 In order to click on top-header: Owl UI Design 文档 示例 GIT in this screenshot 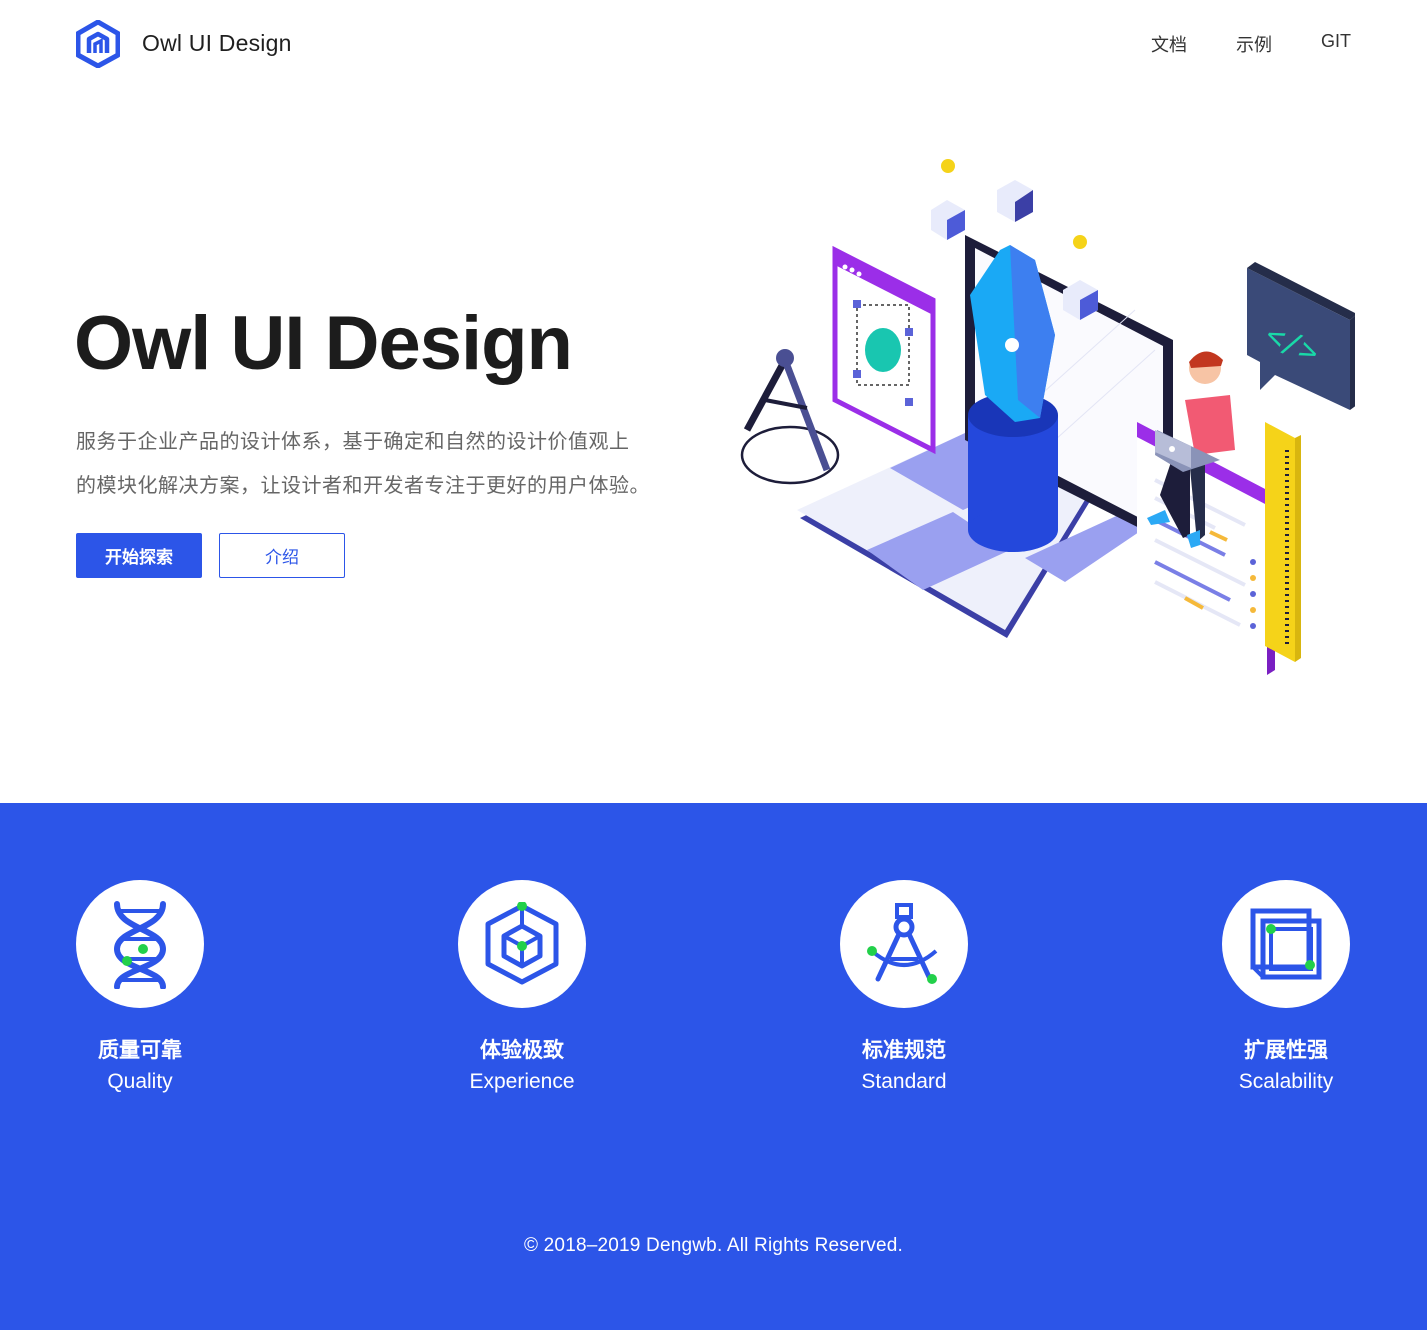, I will do `click(713, 45)`.